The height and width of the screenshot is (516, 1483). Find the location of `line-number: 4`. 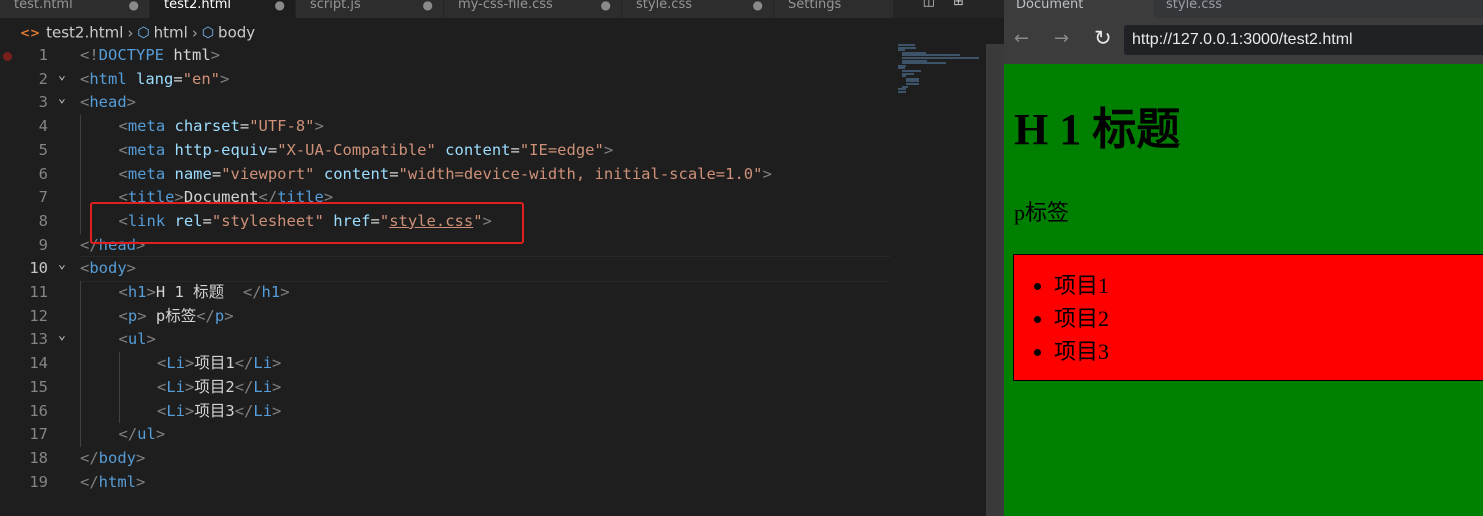

line-number: 4 is located at coordinates (43, 126).